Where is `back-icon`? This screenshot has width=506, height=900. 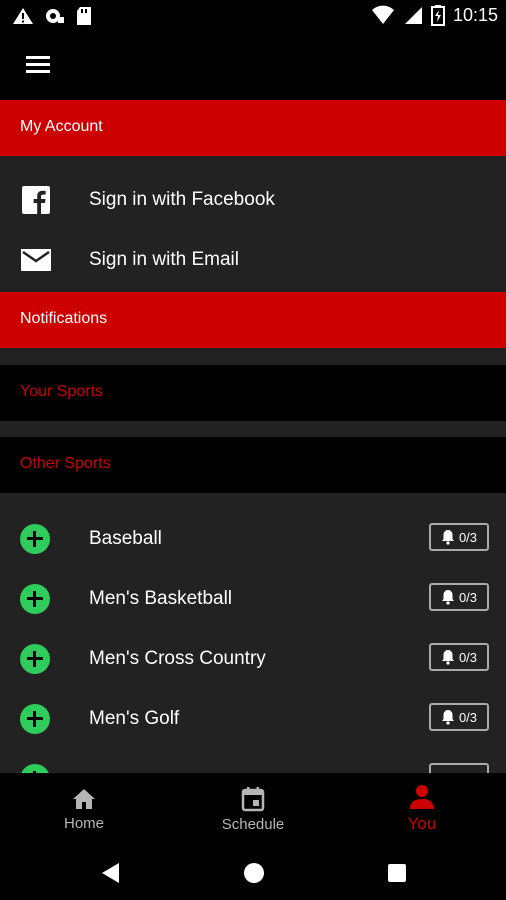
back-icon is located at coordinates (111, 873).